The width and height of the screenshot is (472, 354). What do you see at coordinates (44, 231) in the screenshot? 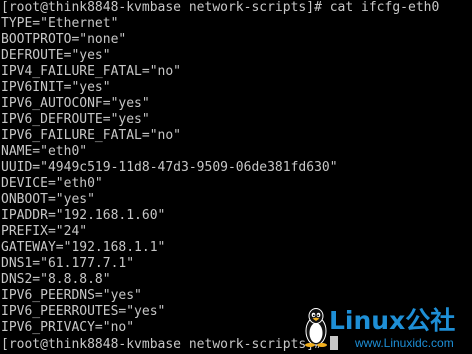
I see `config-line-prefix: PREFIX="24"` at bounding box center [44, 231].